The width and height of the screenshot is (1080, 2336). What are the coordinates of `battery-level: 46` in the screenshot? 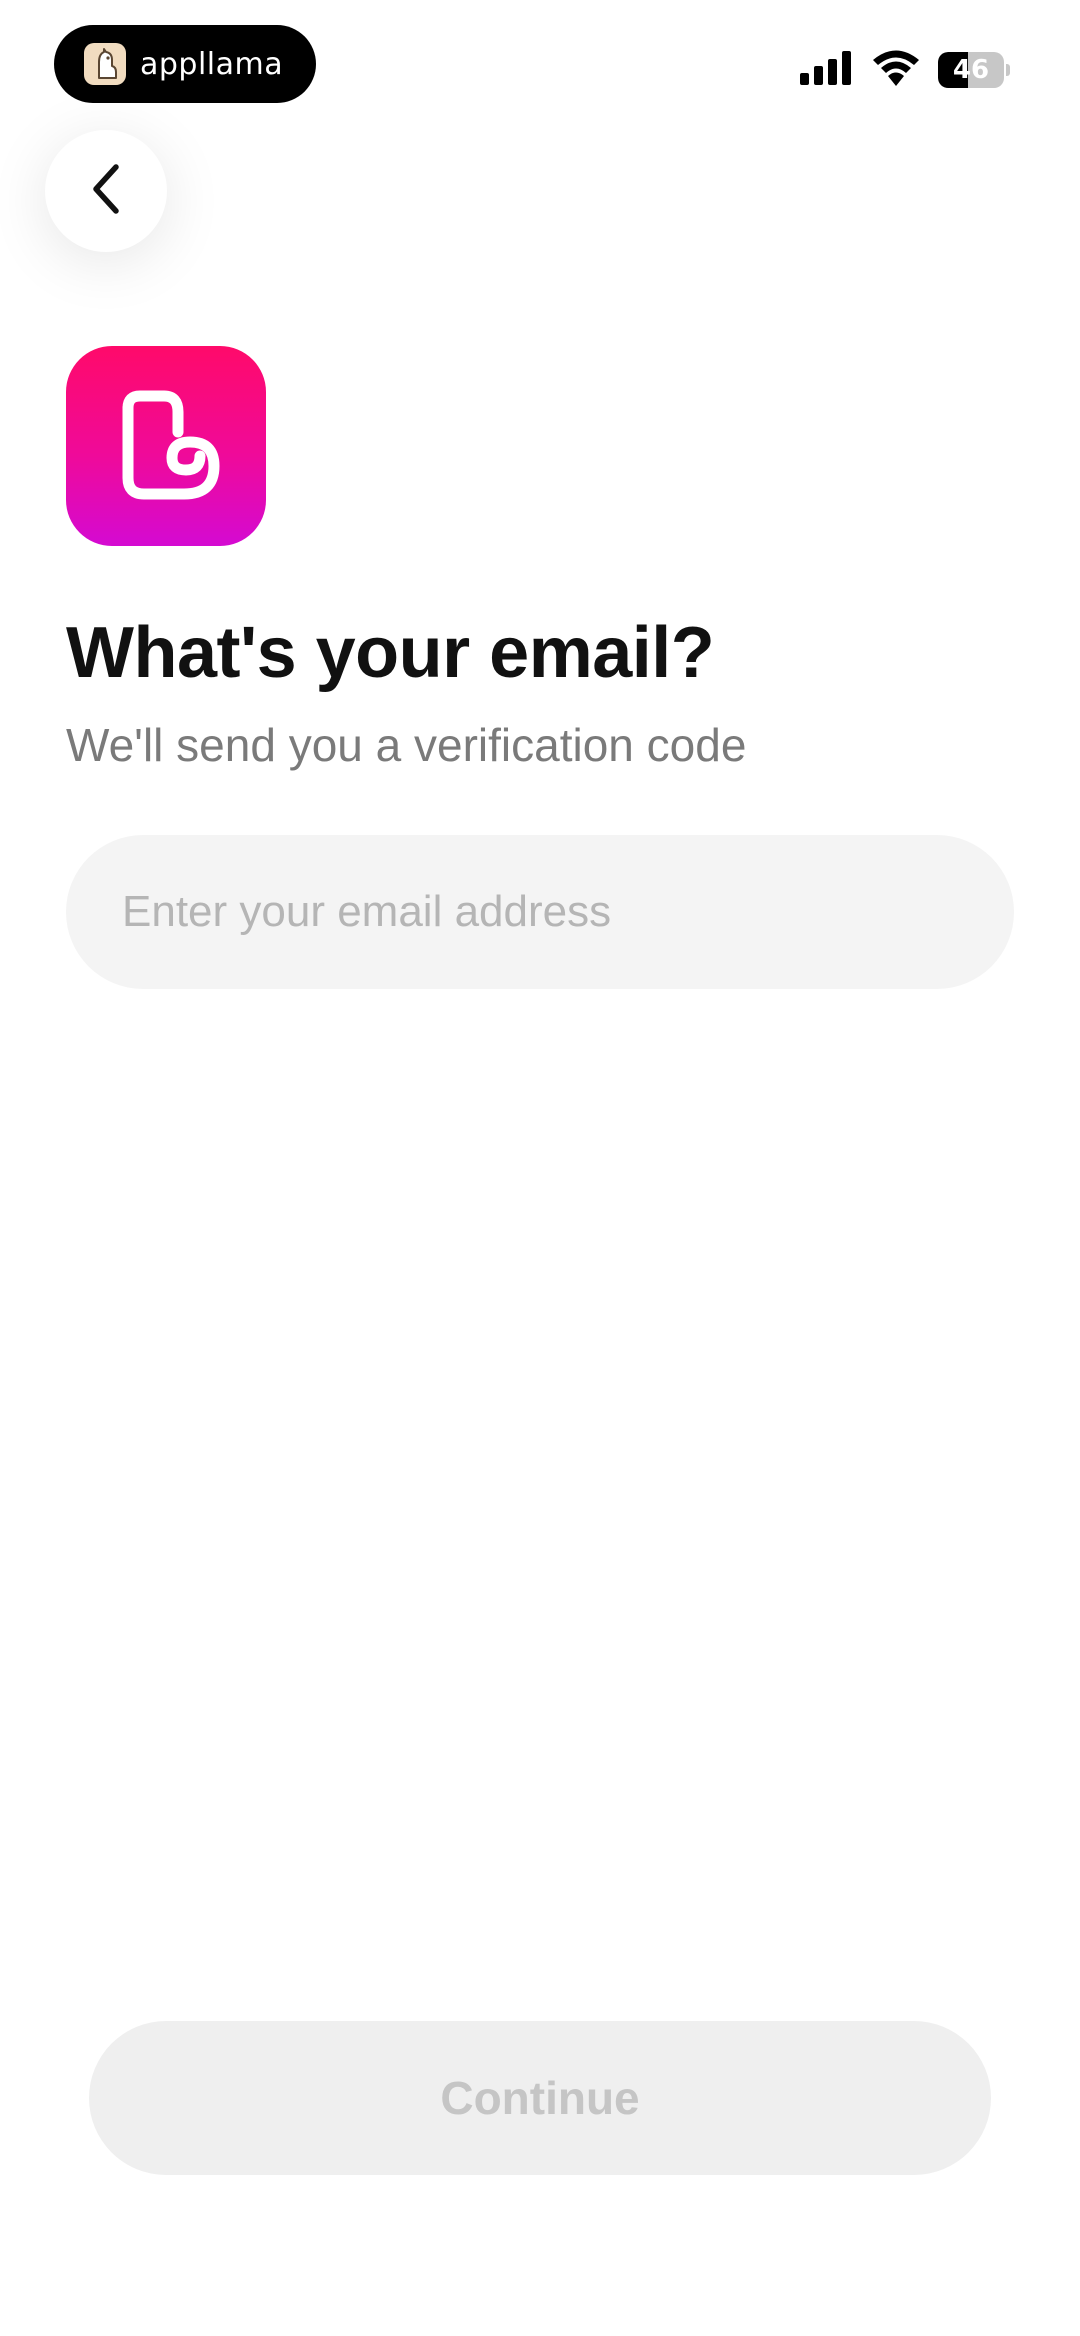 It's located at (971, 70).